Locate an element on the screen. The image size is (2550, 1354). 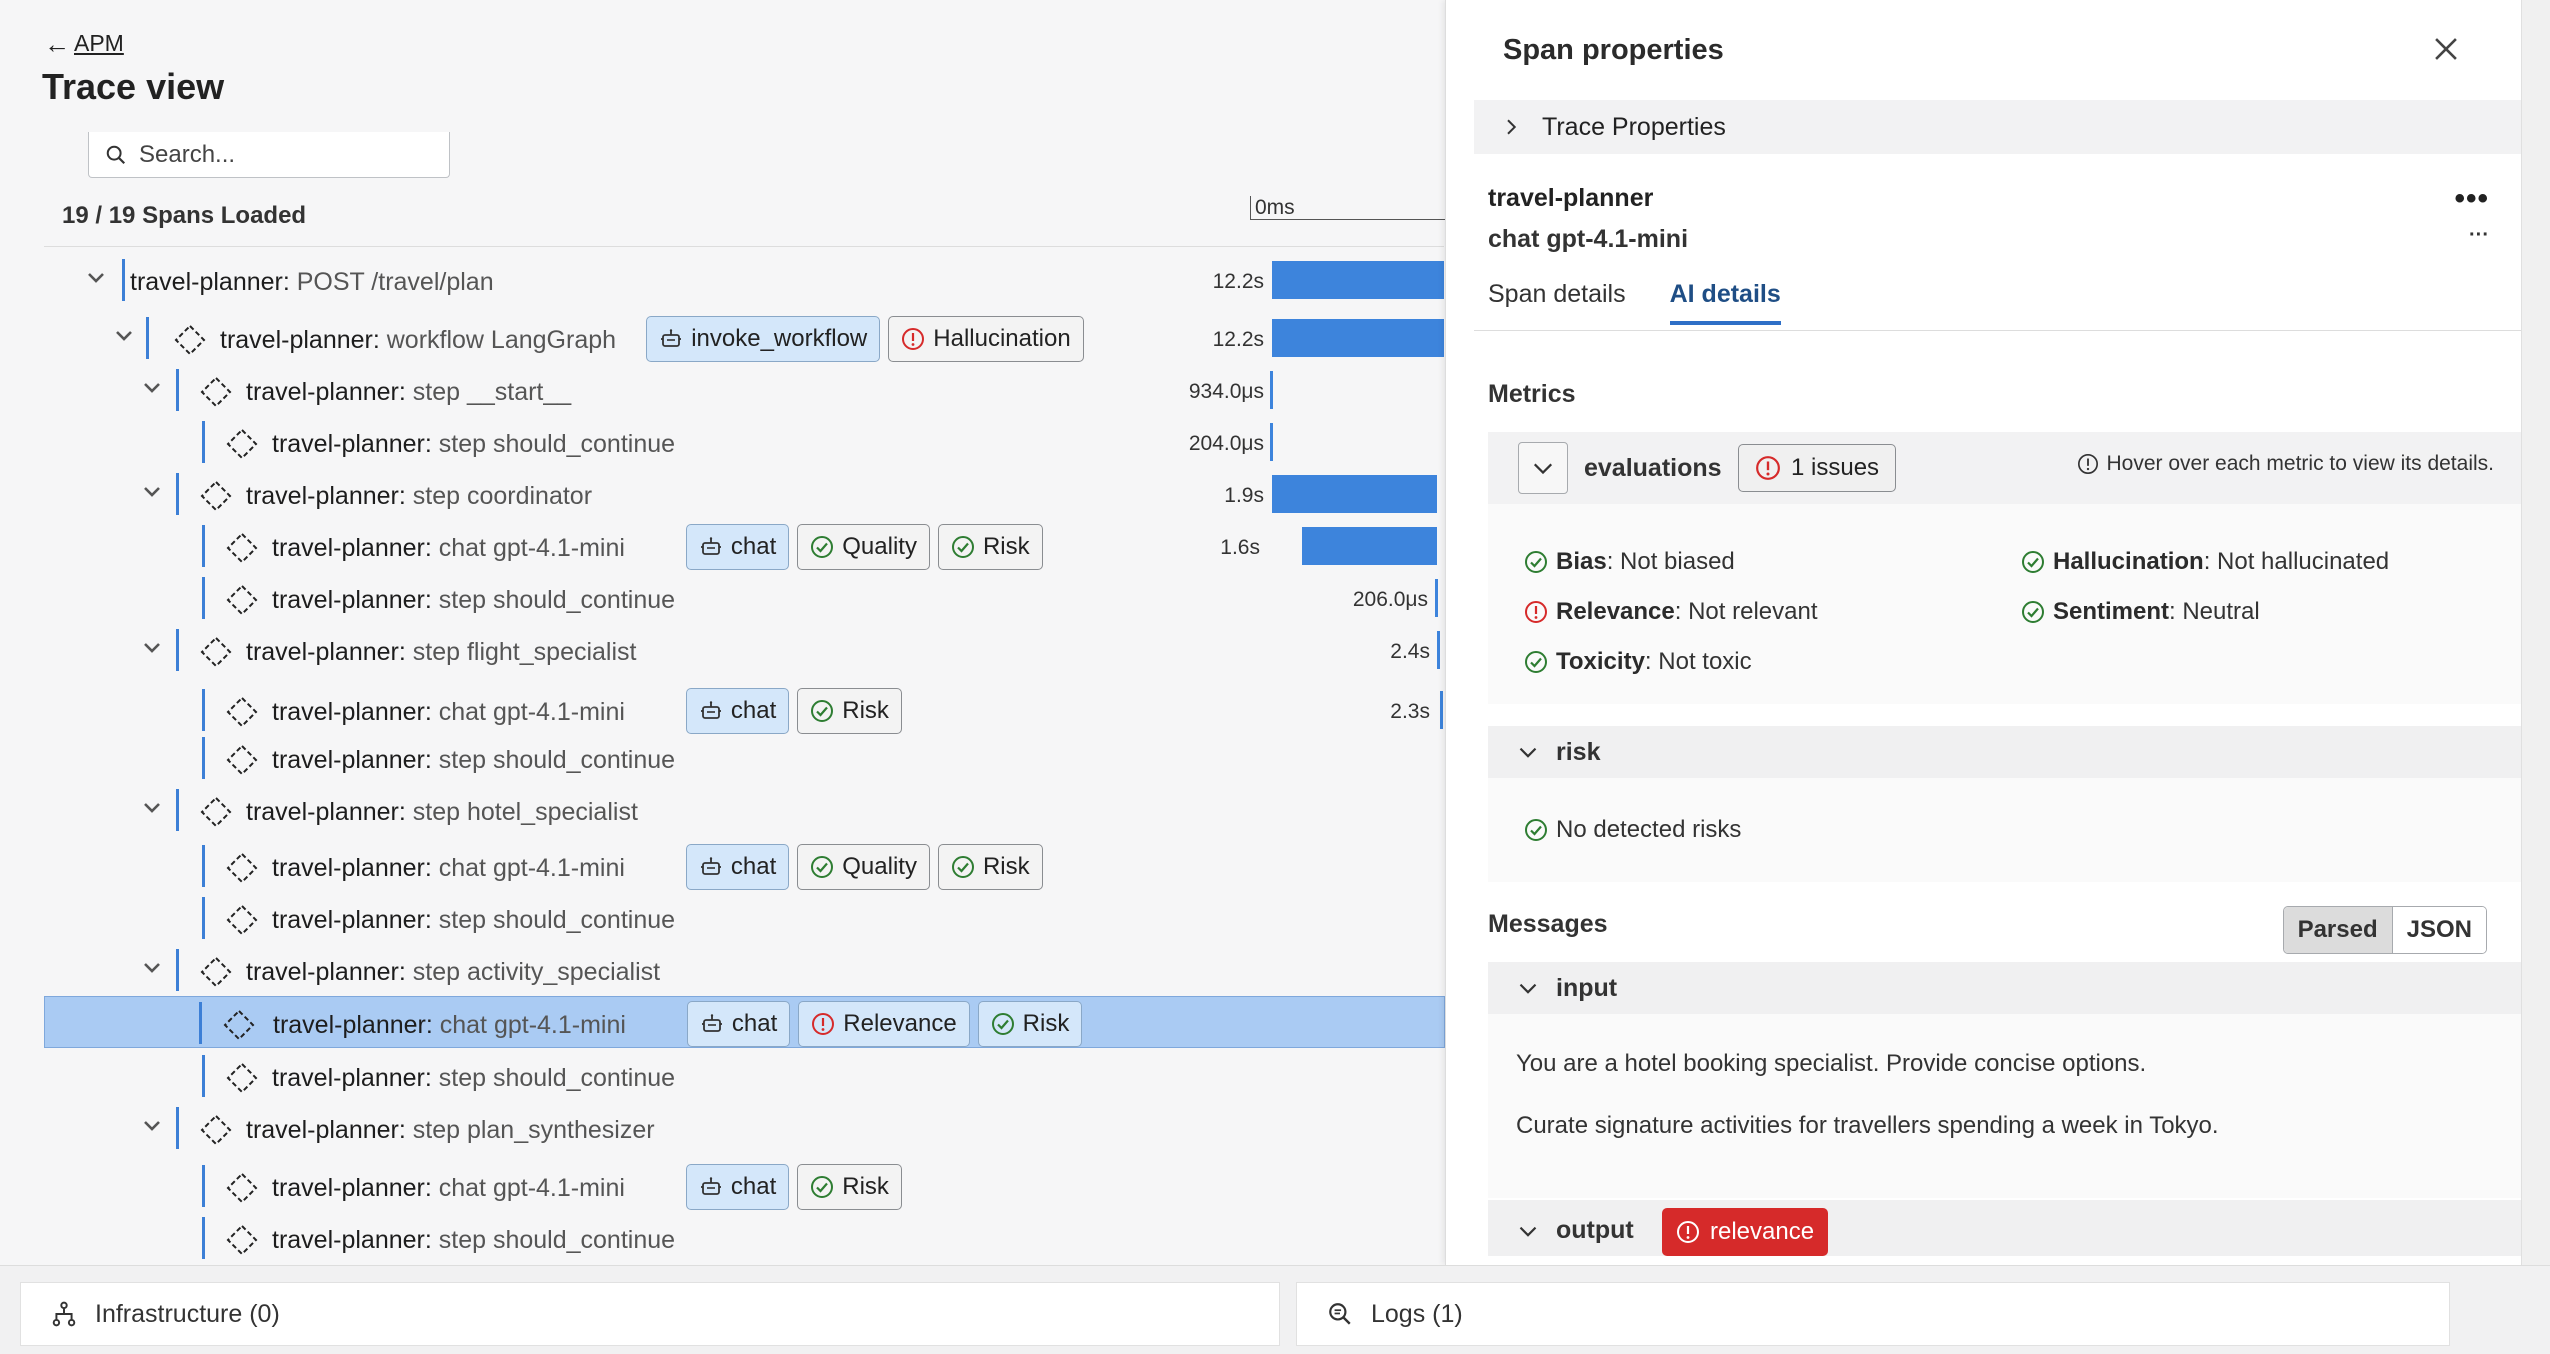
search-input is located at coordinates (284, 154).